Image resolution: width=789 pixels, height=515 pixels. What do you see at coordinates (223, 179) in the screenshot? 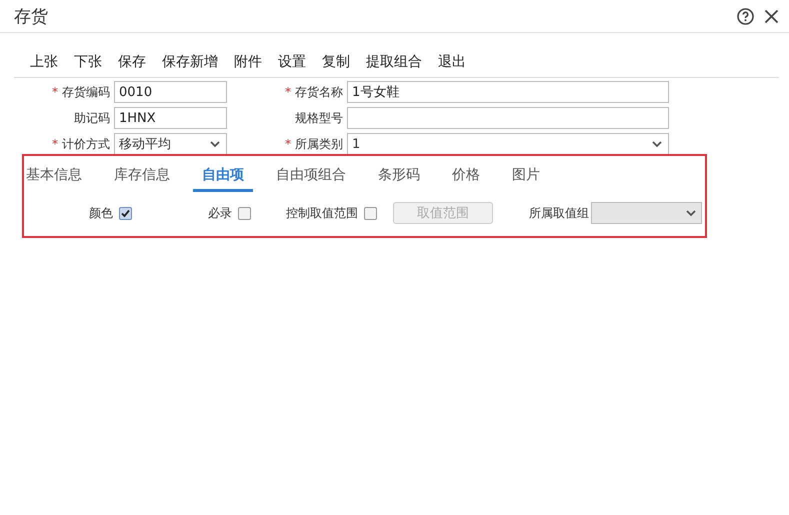
I see `tab: 自由项` at bounding box center [223, 179].